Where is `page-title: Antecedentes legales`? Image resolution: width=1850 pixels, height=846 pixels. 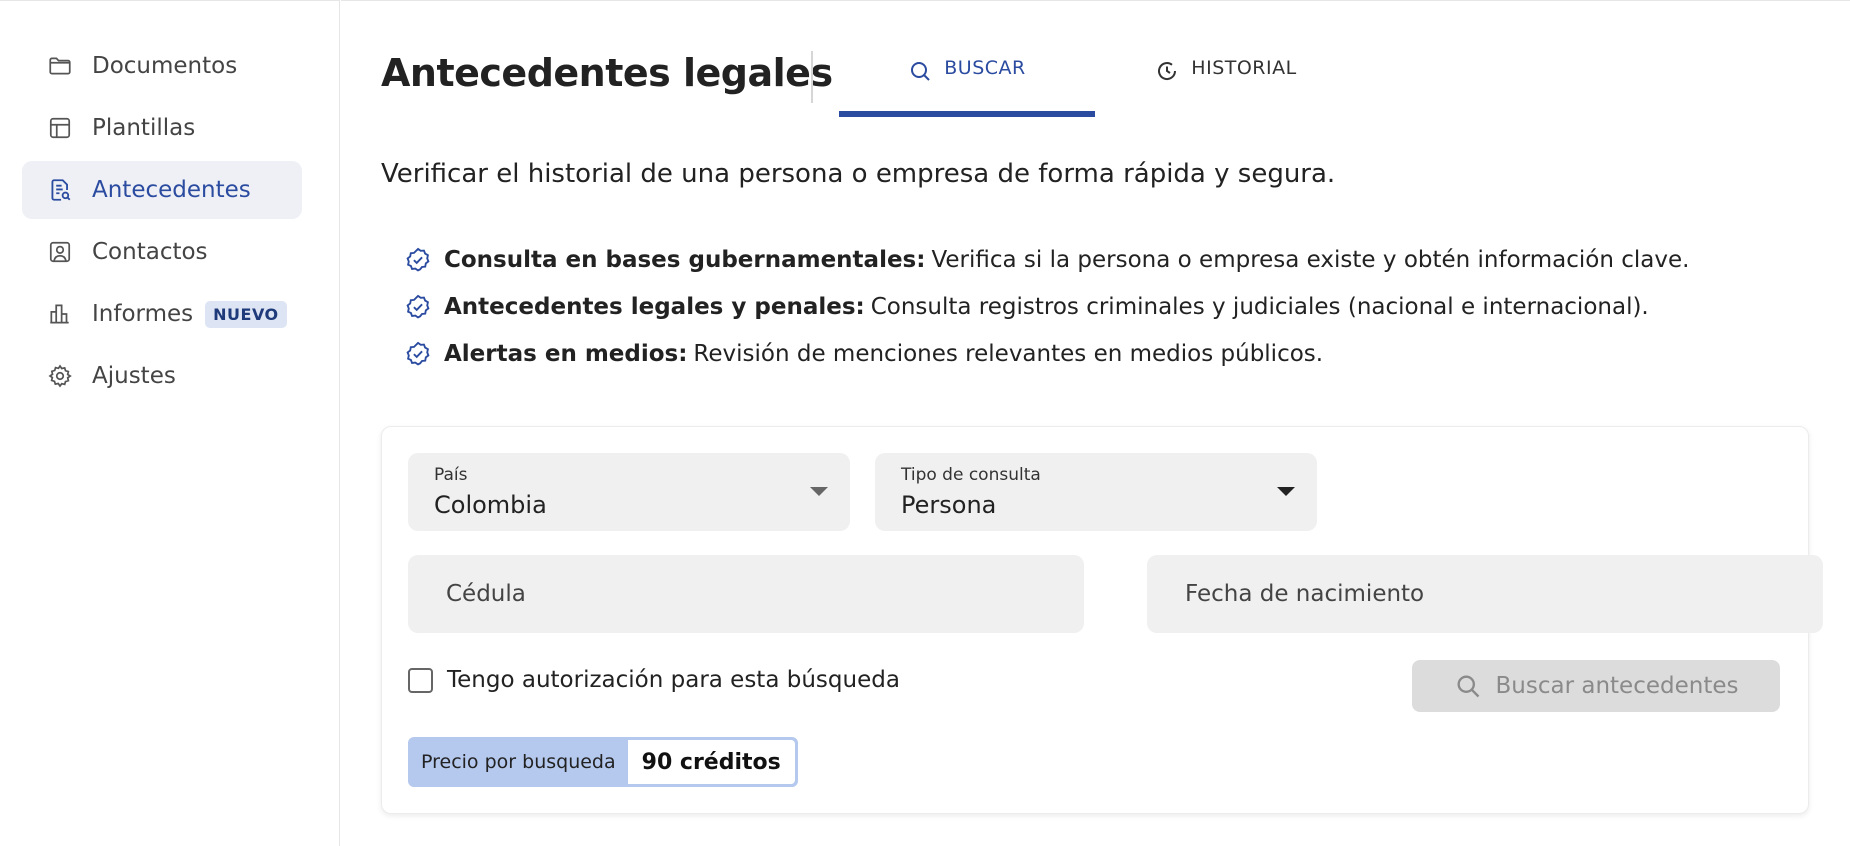
page-title: Antecedentes legales is located at coordinates (607, 73).